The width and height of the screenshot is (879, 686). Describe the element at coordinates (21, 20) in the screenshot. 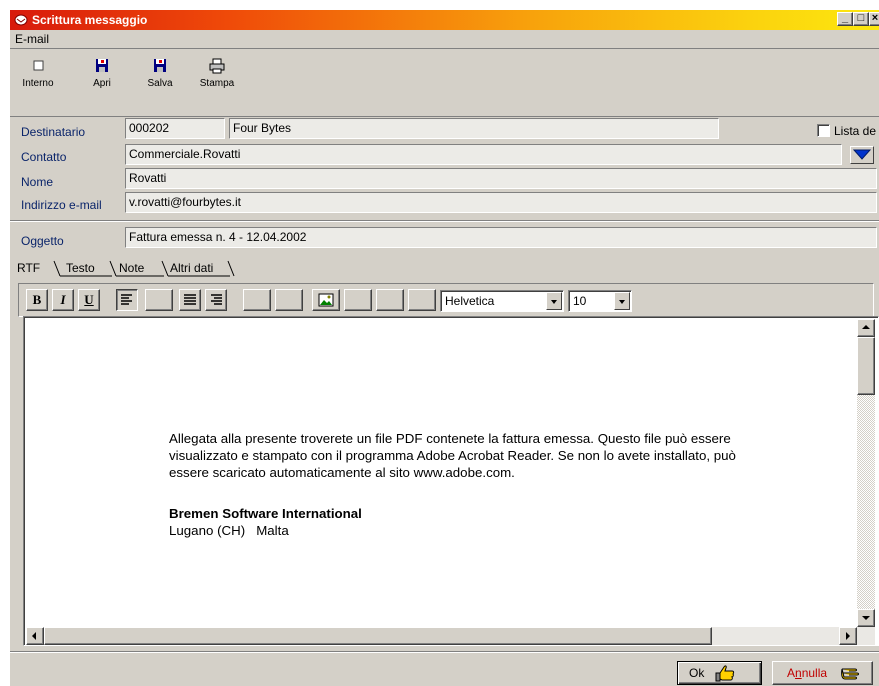

I see `envelope-icon` at that location.